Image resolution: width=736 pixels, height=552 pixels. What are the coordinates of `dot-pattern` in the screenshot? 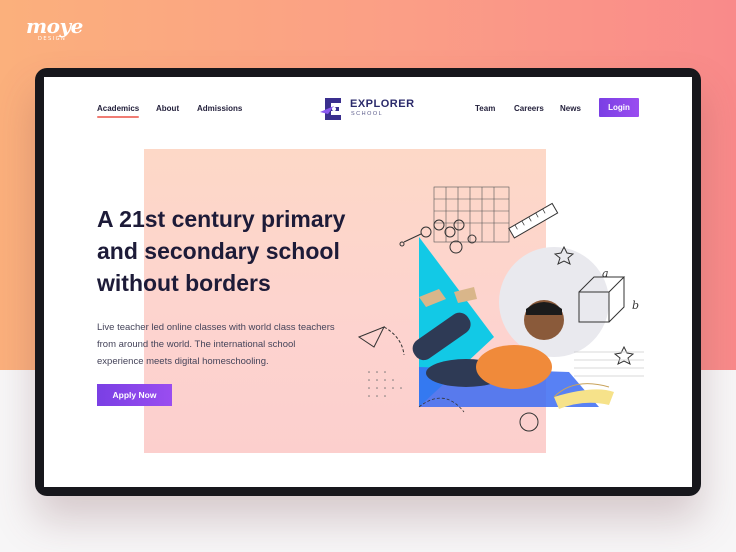 It's located at (385, 384).